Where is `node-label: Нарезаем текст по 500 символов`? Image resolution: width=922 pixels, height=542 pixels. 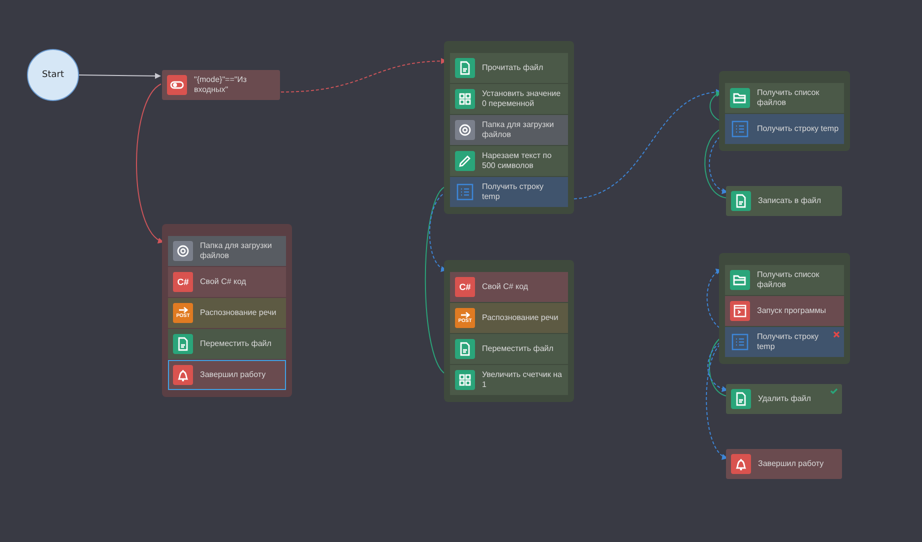
node-label: Нарезаем текст по 500 символов is located at coordinates (517, 161).